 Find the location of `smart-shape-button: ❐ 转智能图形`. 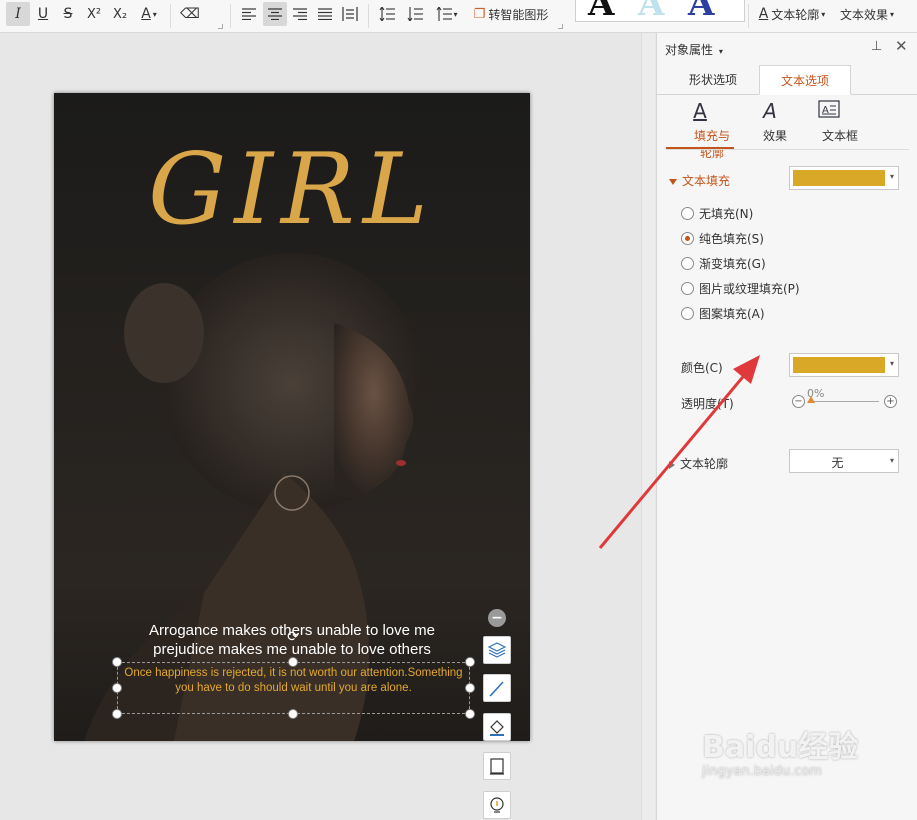

smart-shape-button: ❐ 转智能图形 is located at coordinates (511, 14).